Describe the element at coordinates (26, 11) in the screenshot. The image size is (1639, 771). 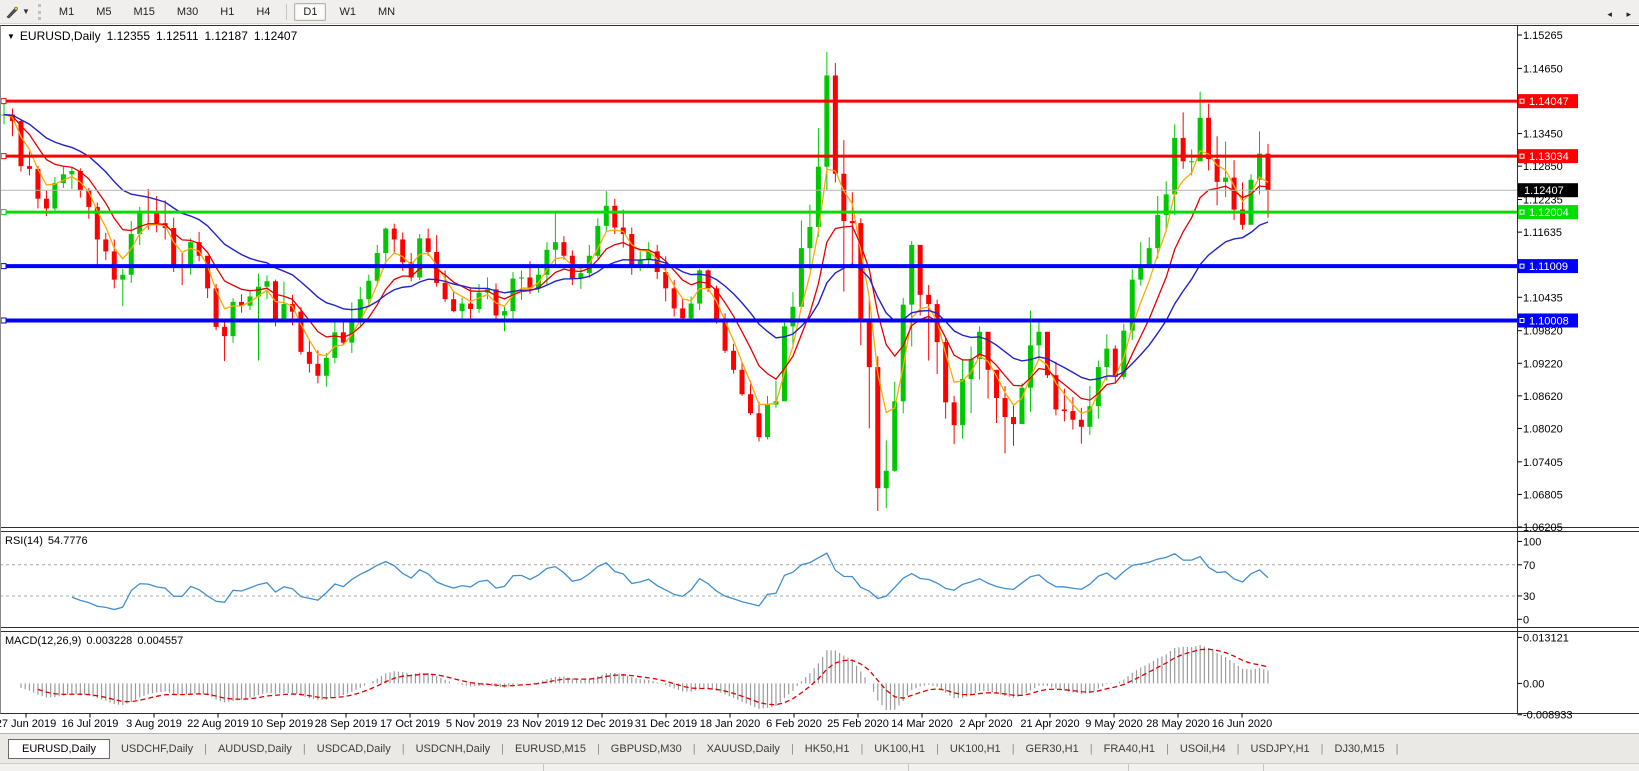
I see `chevron-down-icon: ▼` at that location.